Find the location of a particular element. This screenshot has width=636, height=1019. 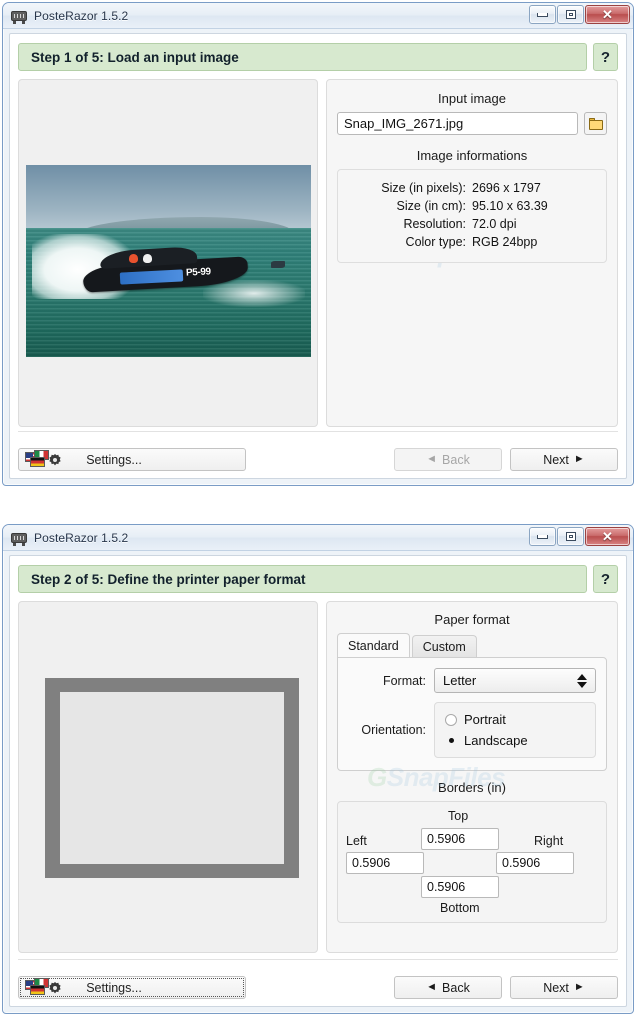

border-right-input: 0.5906 is located at coordinates (535, 863).